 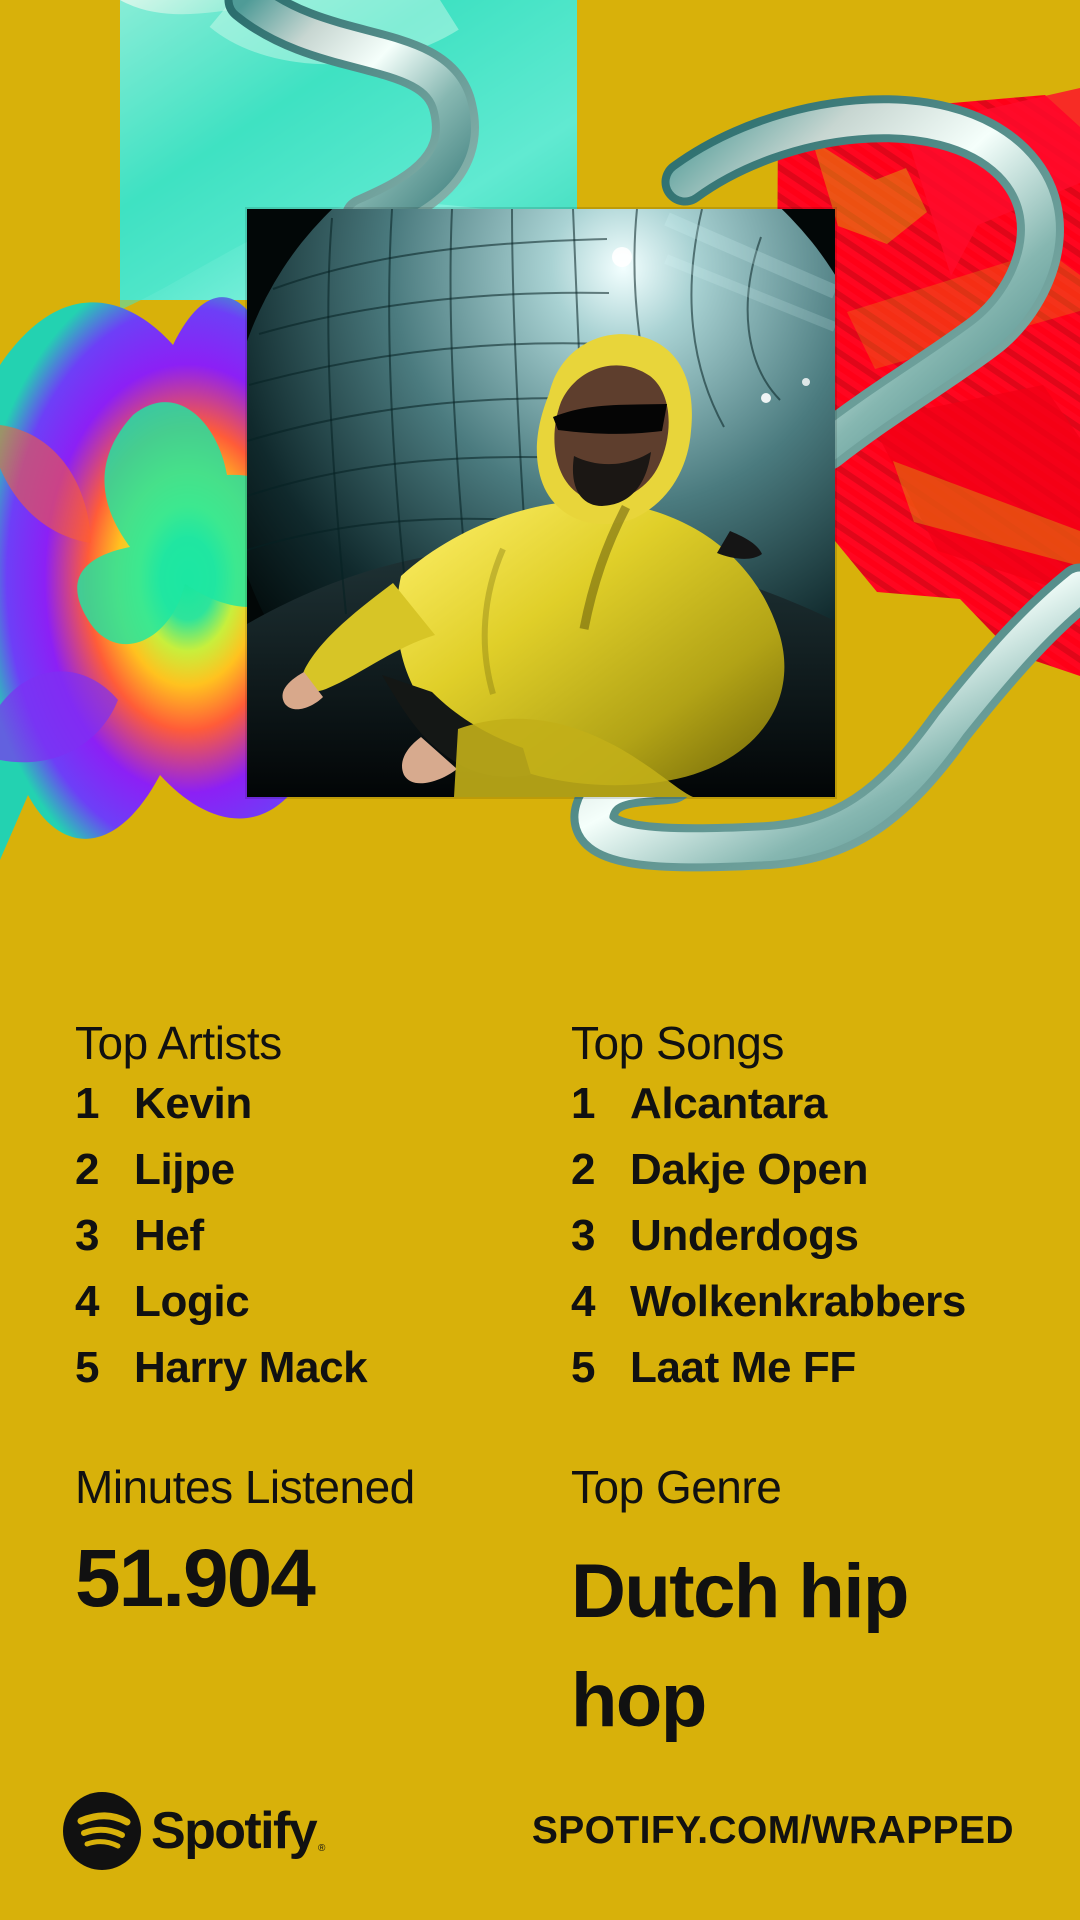 What do you see at coordinates (310, 1178) in the screenshot?
I see `top-artist-row: 2 Lijpe` at bounding box center [310, 1178].